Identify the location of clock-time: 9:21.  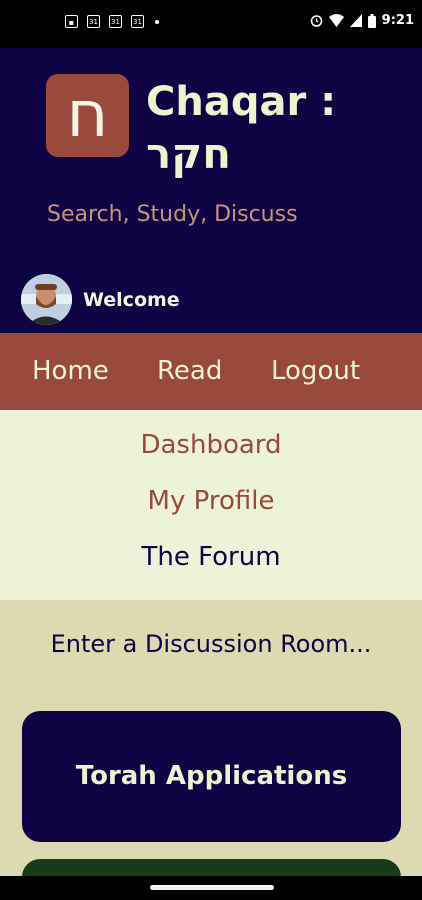
(397, 20).